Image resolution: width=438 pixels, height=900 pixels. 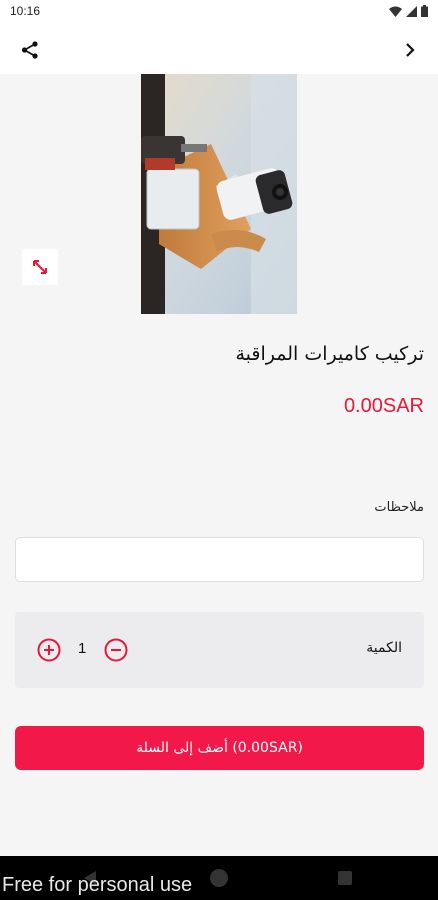 What do you see at coordinates (219, 878) in the screenshot?
I see `home-nav-icon` at bounding box center [219, 878].